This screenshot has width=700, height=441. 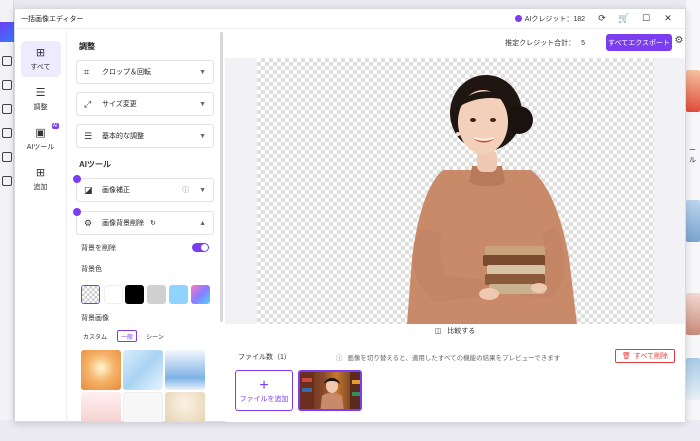 I want to click on nav-item-add: ⊞ 追加, so click(x=41, y=179).